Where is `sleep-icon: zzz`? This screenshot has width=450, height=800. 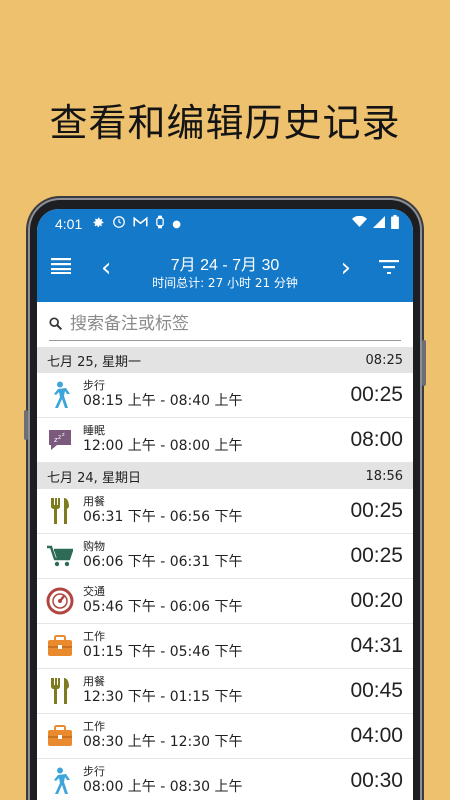
sleep-icon: zzz is located at coordinates (60, 440).